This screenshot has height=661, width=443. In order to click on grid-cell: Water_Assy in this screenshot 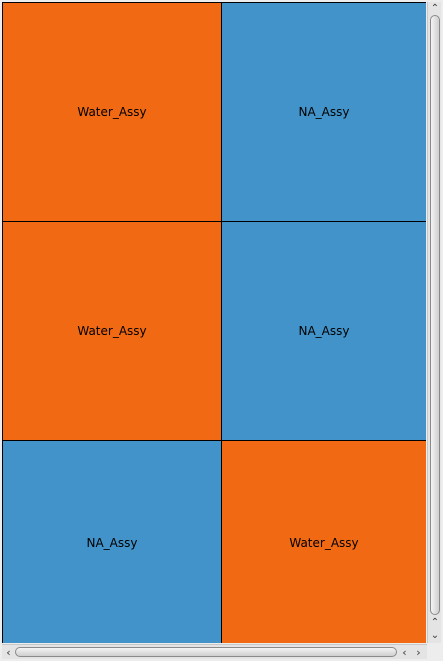, I will do `click(323, 541)`.